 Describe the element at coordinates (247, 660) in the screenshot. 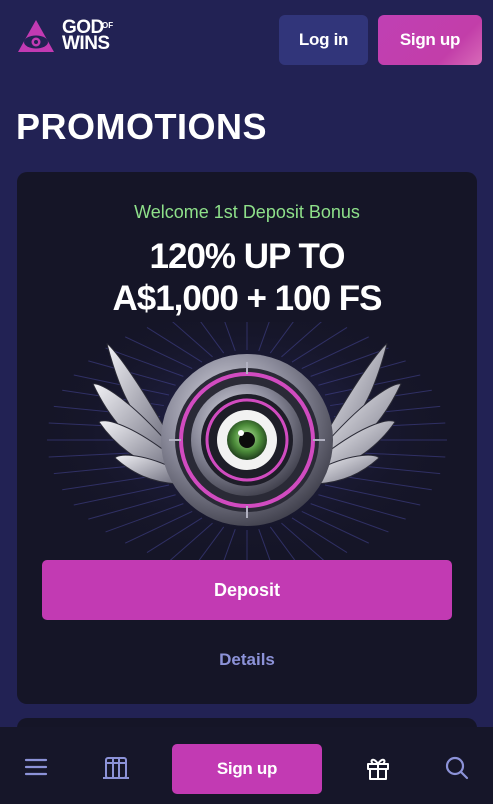

I see `details-link: Details` at that location.